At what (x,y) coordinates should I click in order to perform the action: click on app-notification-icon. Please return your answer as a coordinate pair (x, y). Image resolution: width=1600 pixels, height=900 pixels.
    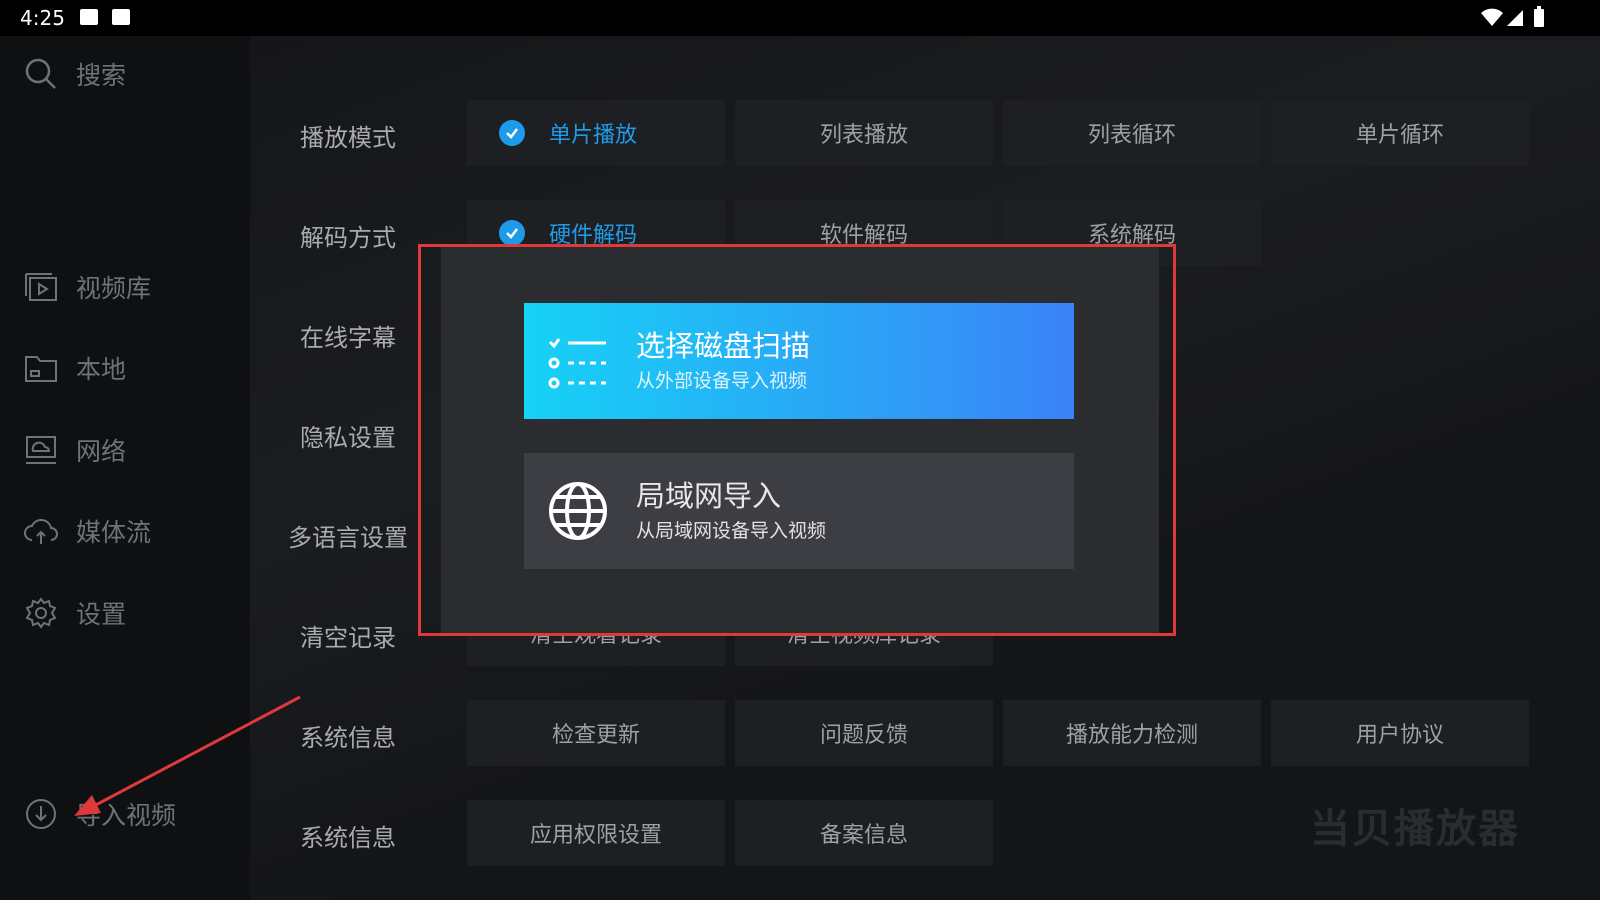
    Looking at the image, I should click on (121, 17).